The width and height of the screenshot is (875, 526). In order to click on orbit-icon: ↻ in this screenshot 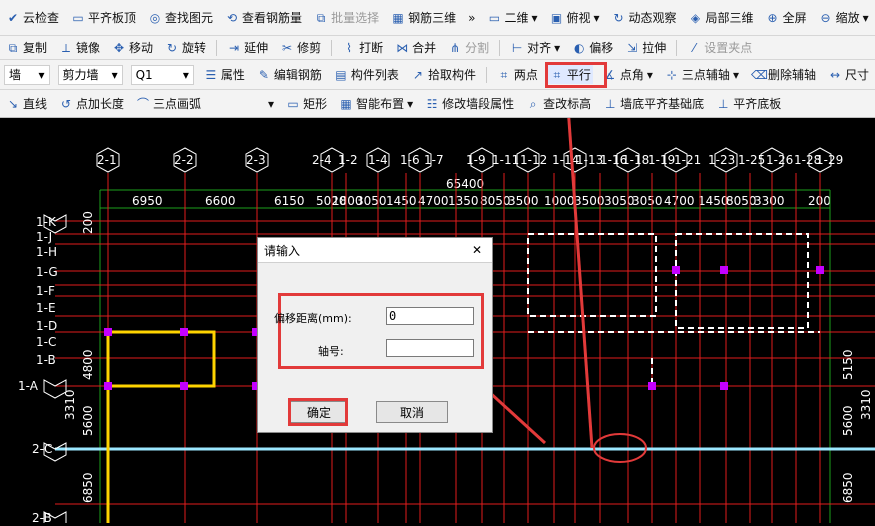, I will do `click(618, 17)`.